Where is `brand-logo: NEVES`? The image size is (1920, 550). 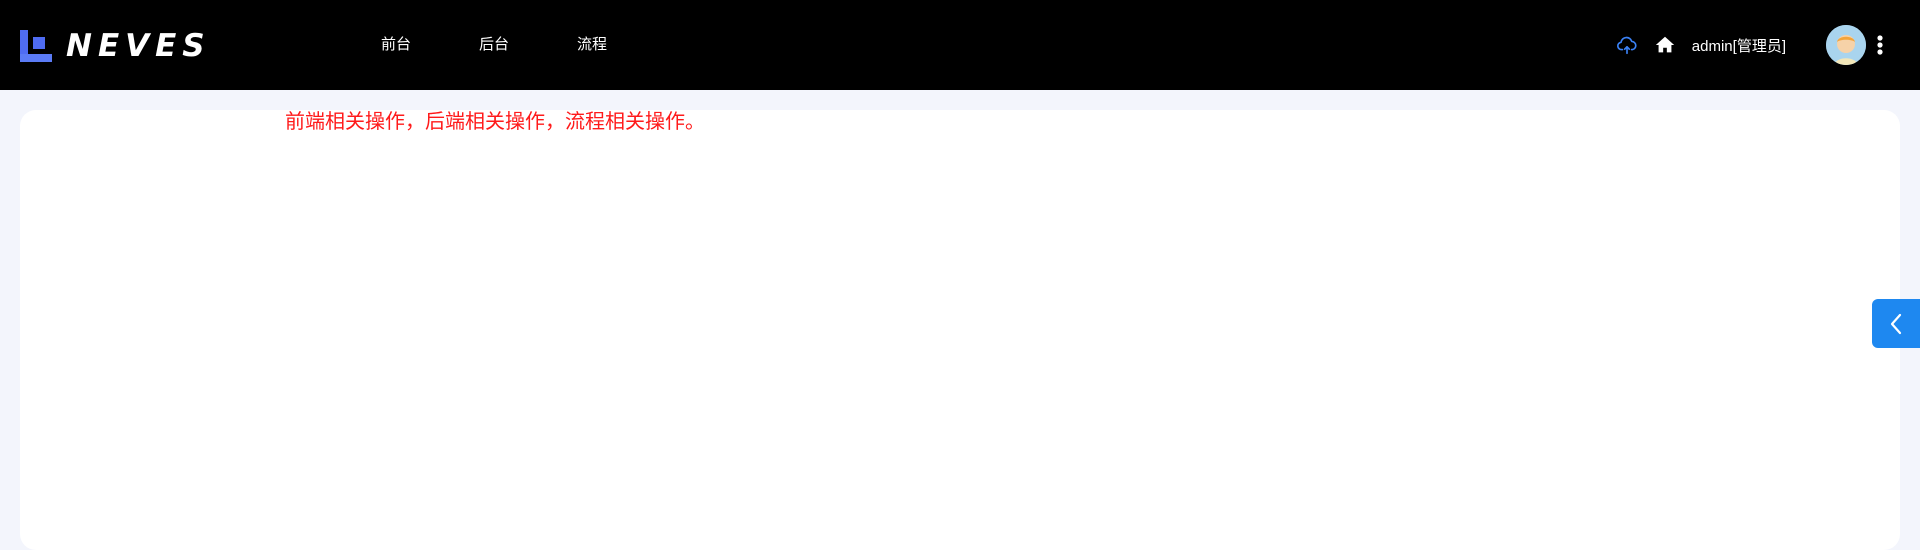
brand-logo: NEVES is located at coordinates (115, 46).